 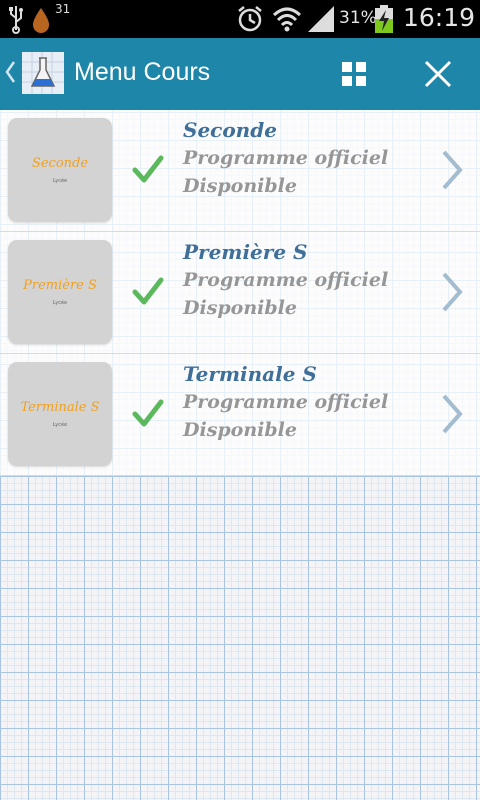 What do you see at coordinates (10, 72) in the screenshot?
I see `back-chevron-icon` at bounding box center [10, 72].